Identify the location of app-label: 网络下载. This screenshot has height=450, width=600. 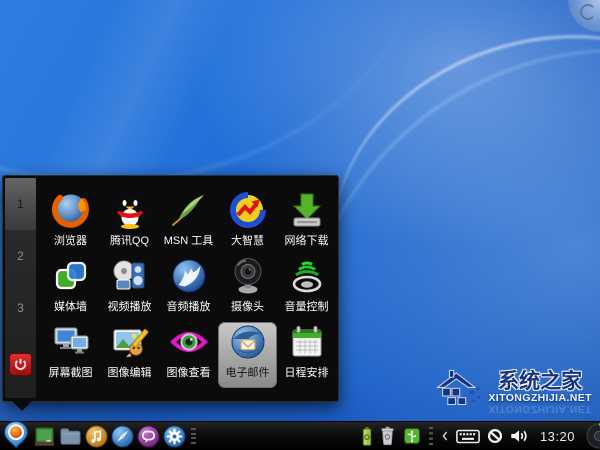
(306, 241).